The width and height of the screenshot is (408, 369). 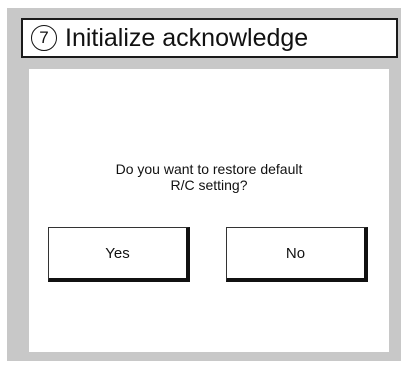 I want to click on step-number-badge: 7, so click(x=44, y=38).